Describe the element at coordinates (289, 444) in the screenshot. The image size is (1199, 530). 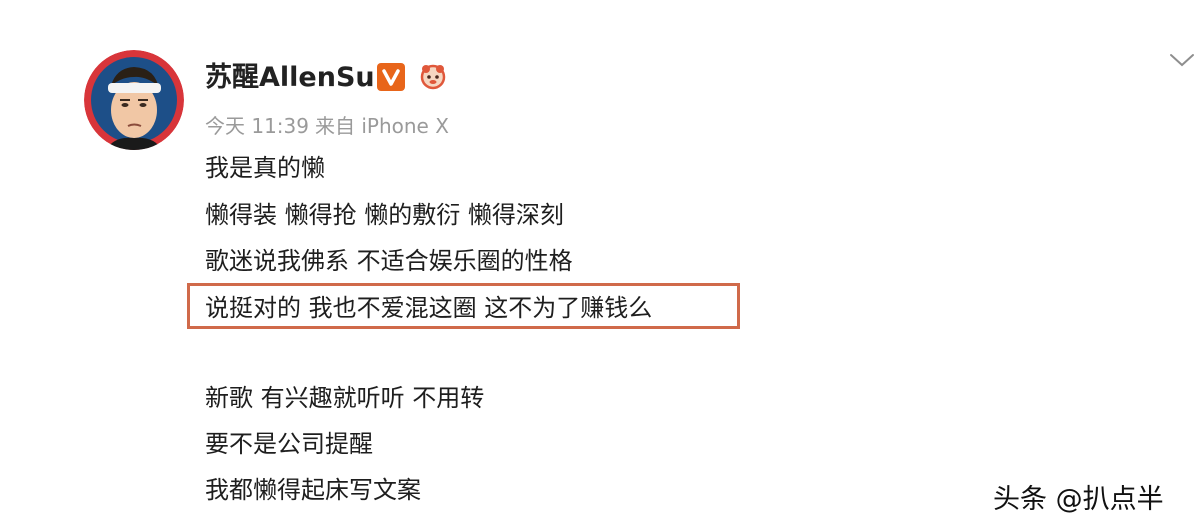
I see `post-line: 要不是公司提醒` at that location.